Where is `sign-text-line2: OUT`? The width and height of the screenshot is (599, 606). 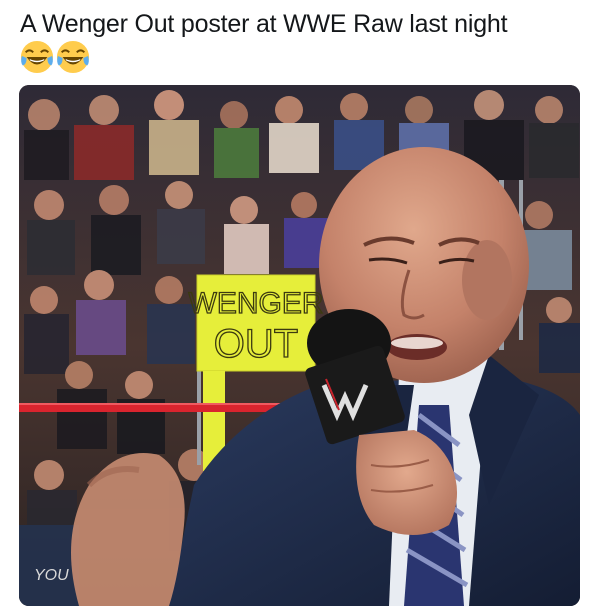 sign-text-line2: OUT is located at coordinates (256, 344).